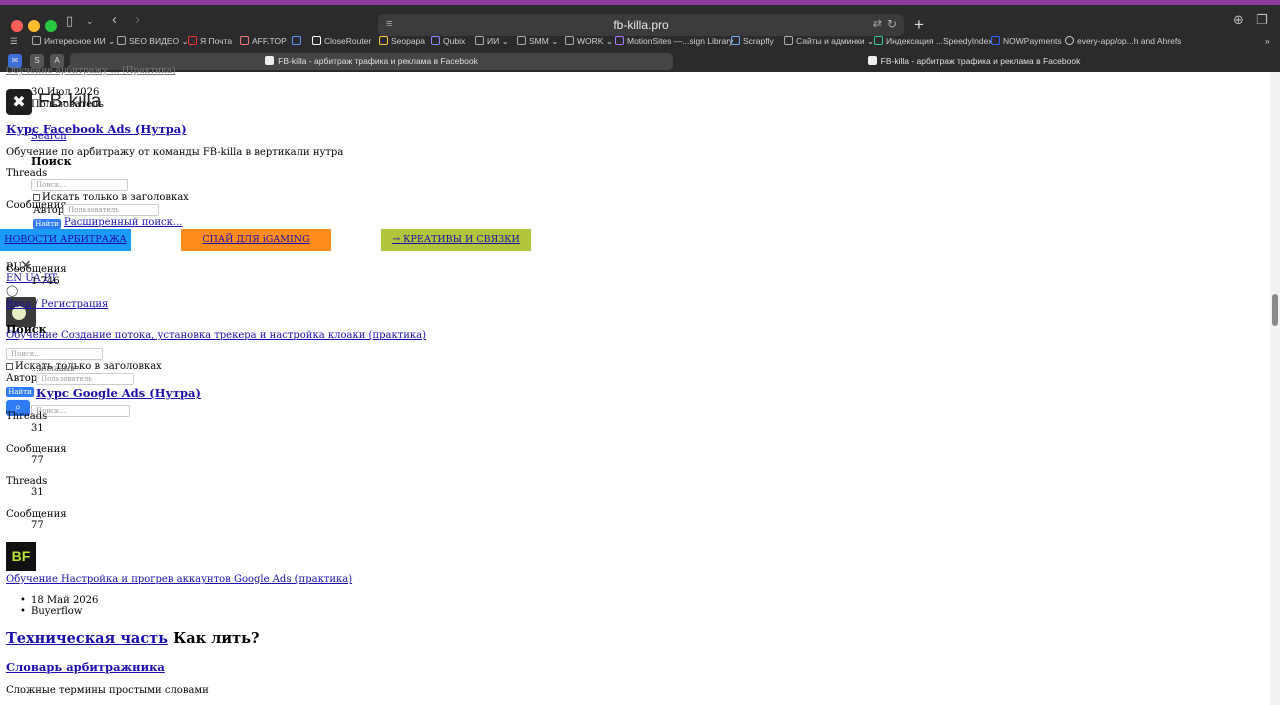 The width and height of the screenshot is (1280, 705). I want to click on titles-only-checkbox-2: Искать только в заголовках, so click(84, 366).